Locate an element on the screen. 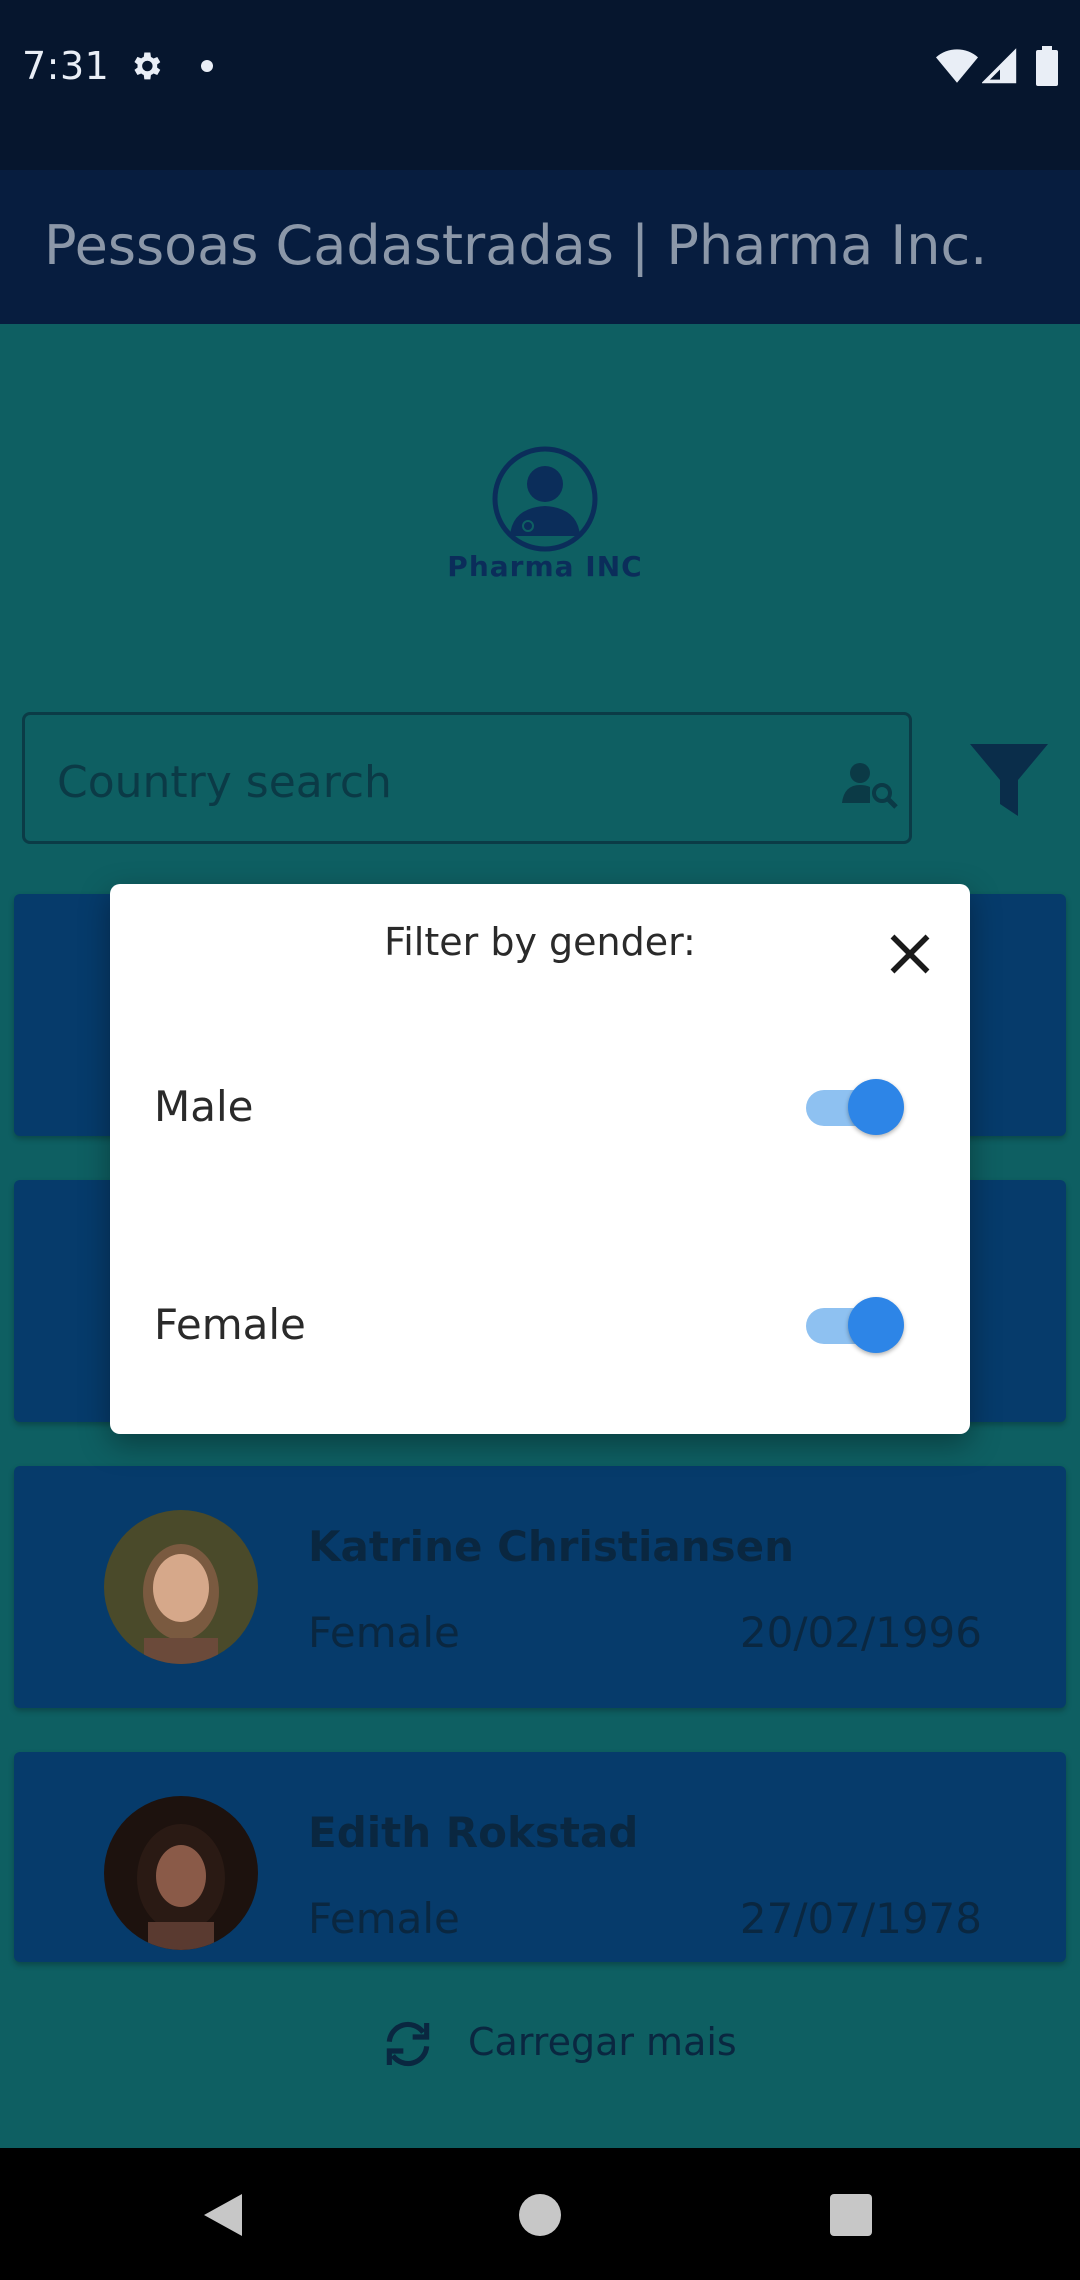  person-name: Edith Rokstad is located at coordinates (473, 1832).